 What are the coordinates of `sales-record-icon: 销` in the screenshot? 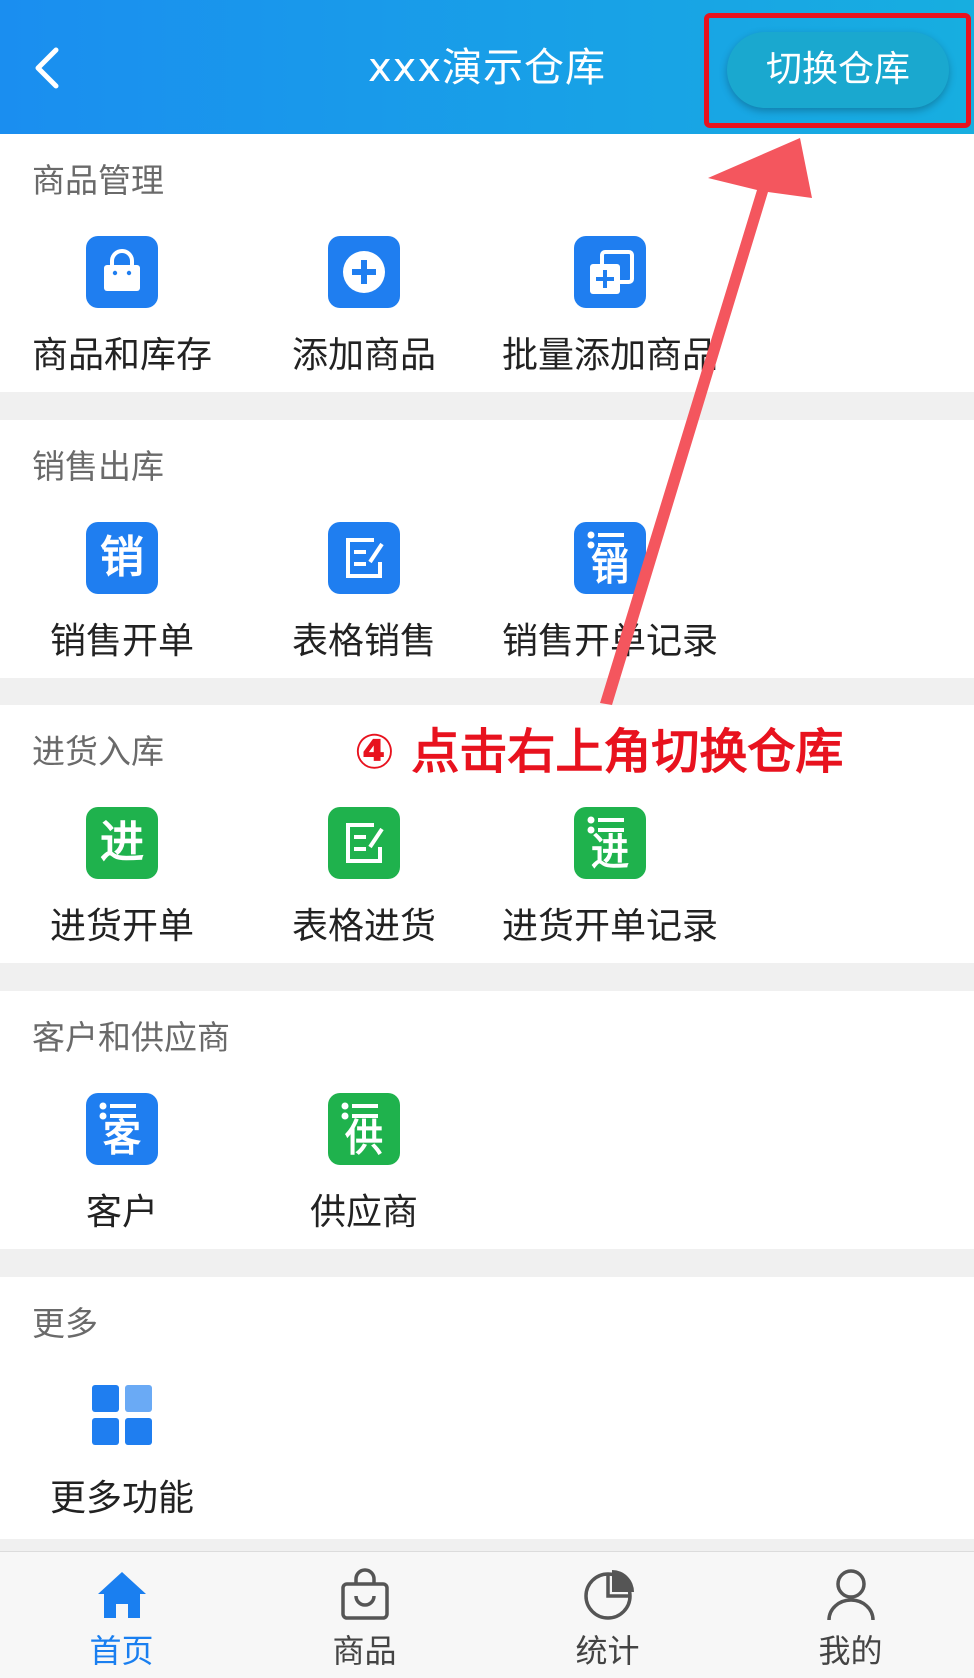 It's located at (610, 558).